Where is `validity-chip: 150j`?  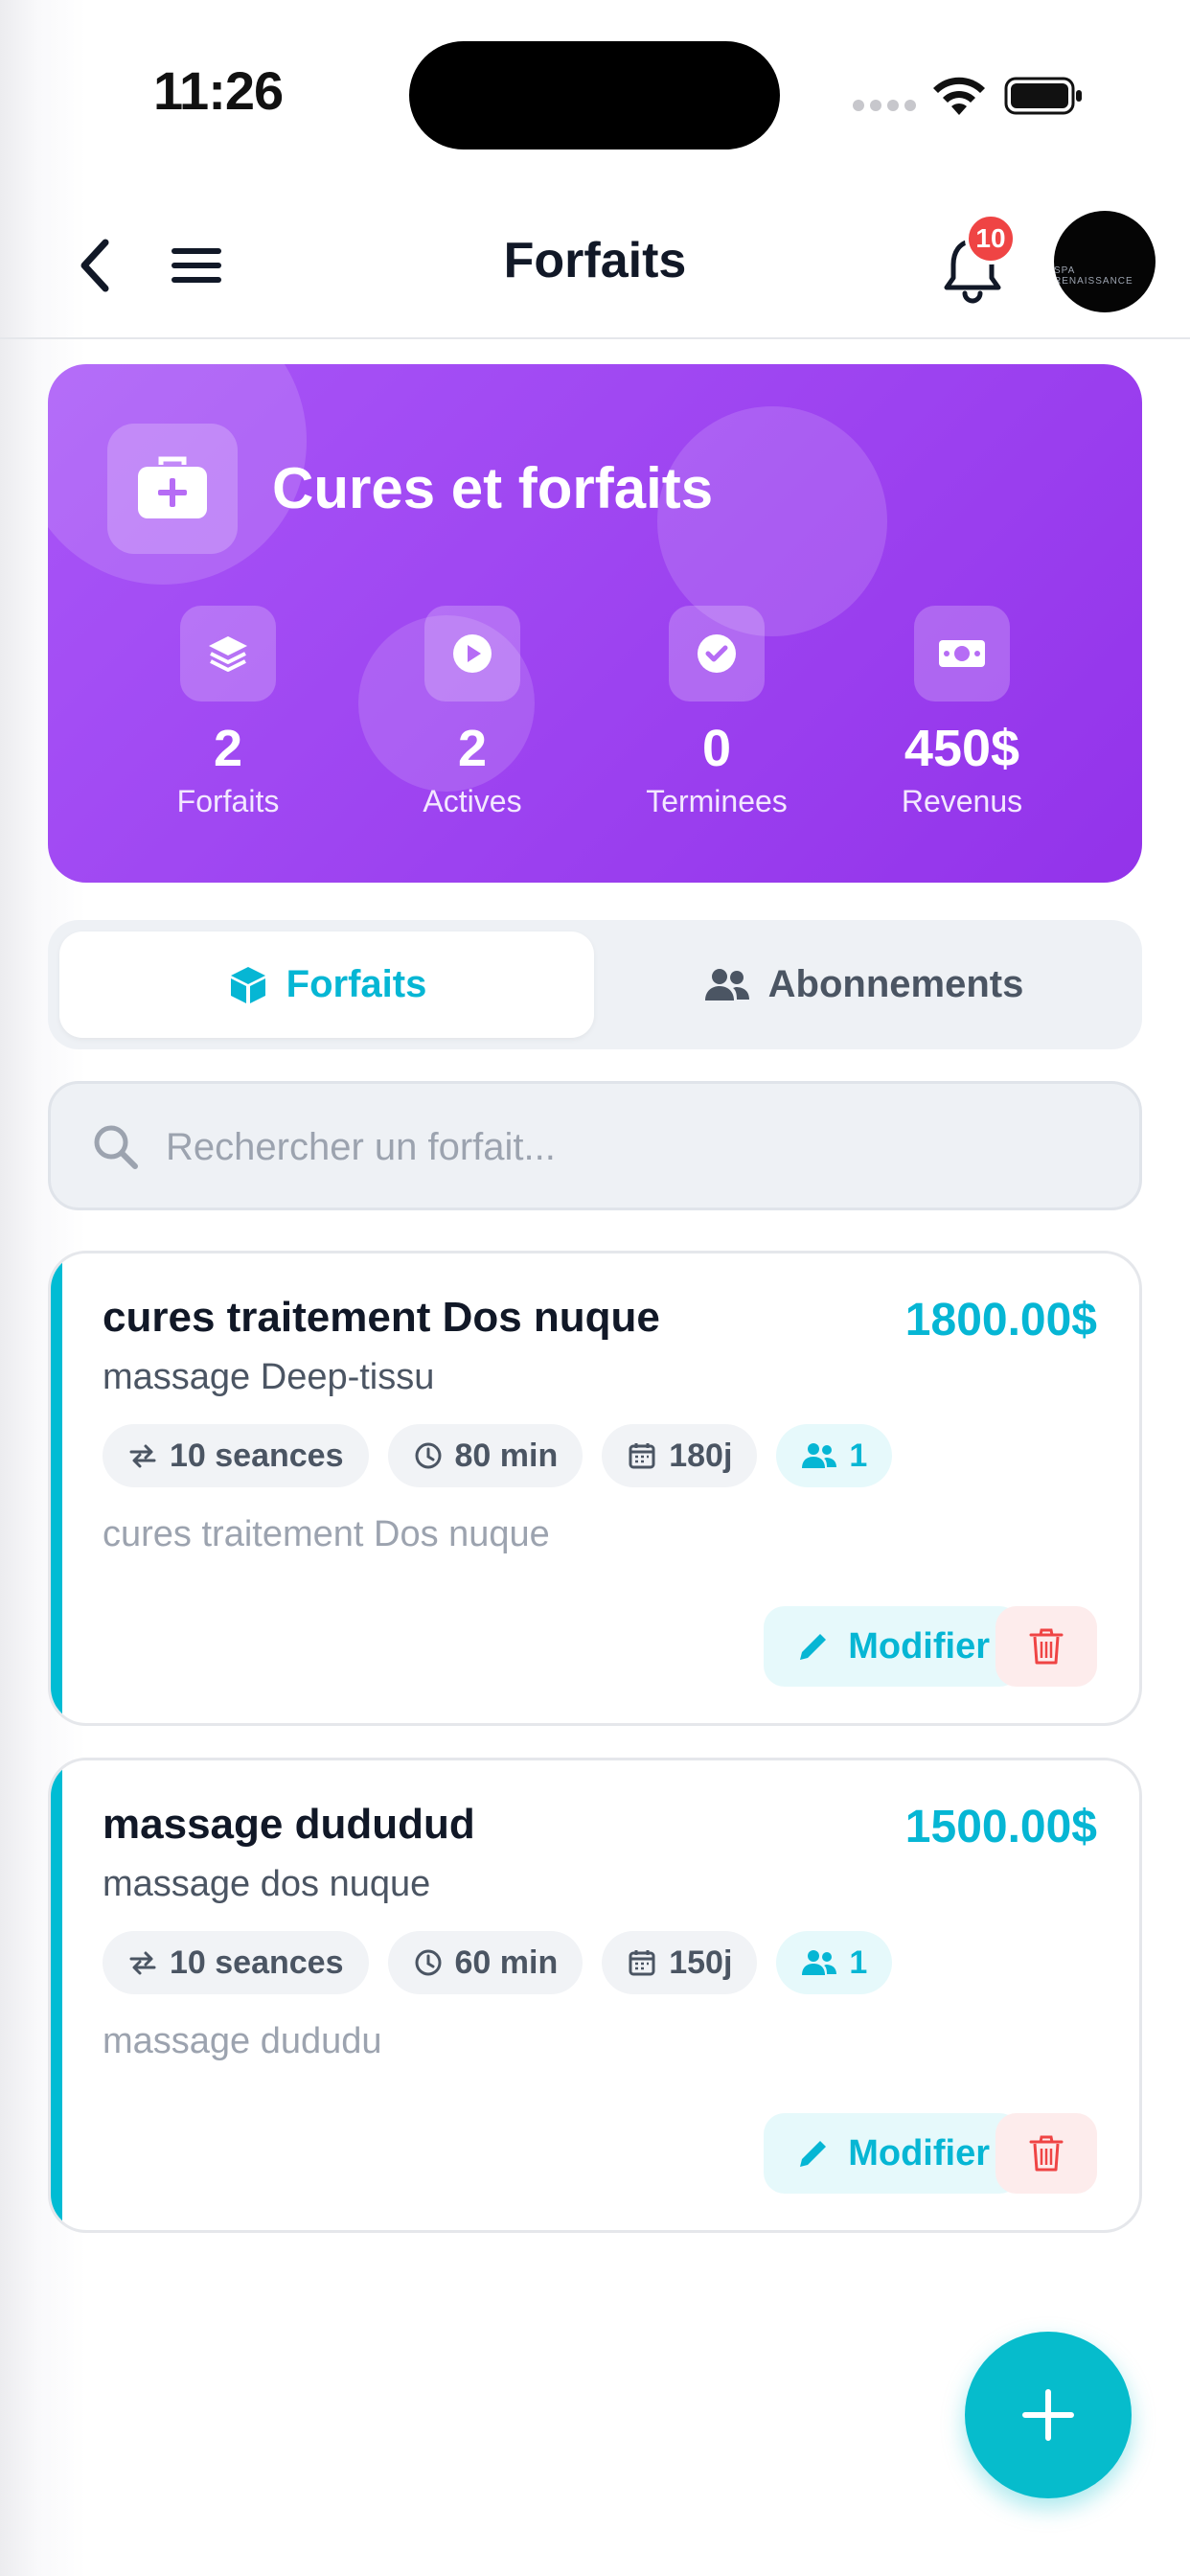
validity-chip: 150j is located at coordinates (680, 1962).